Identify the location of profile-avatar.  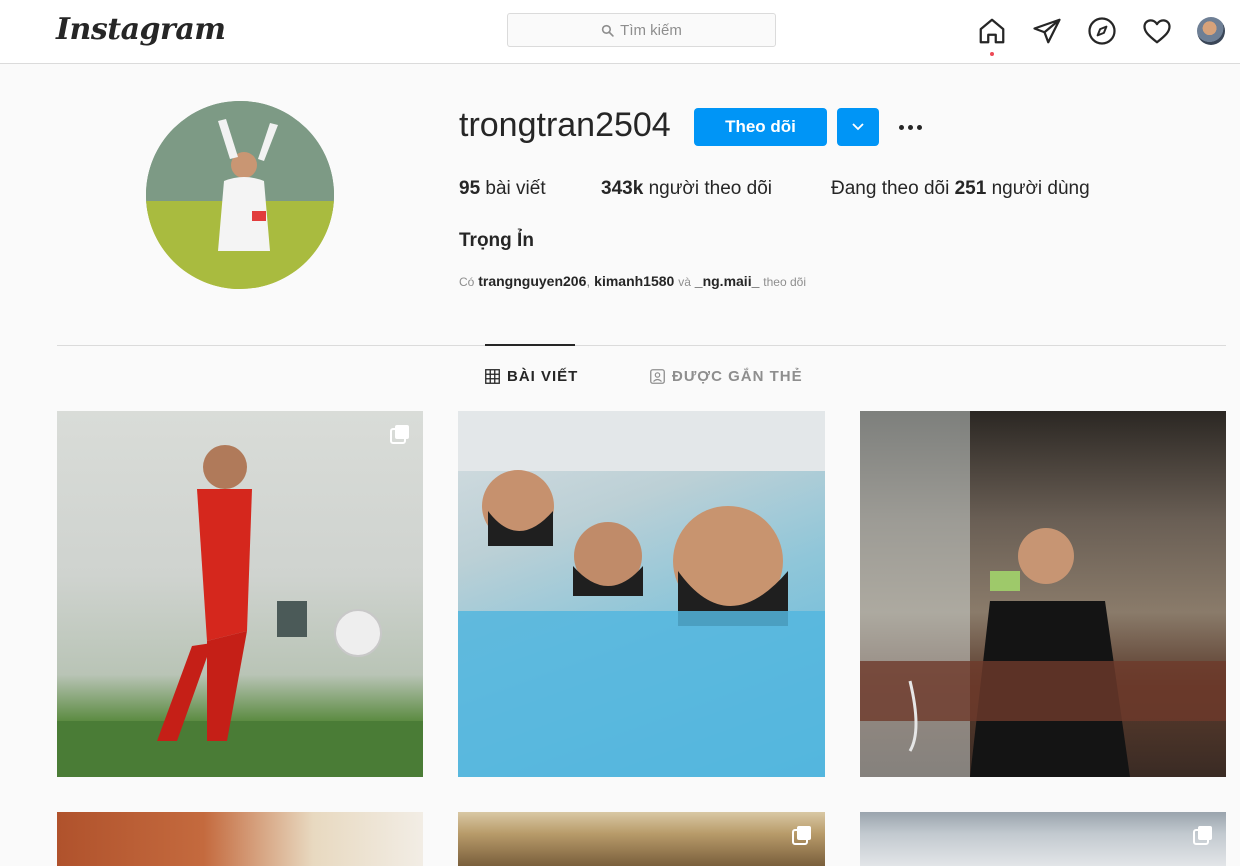
(1211, 31).